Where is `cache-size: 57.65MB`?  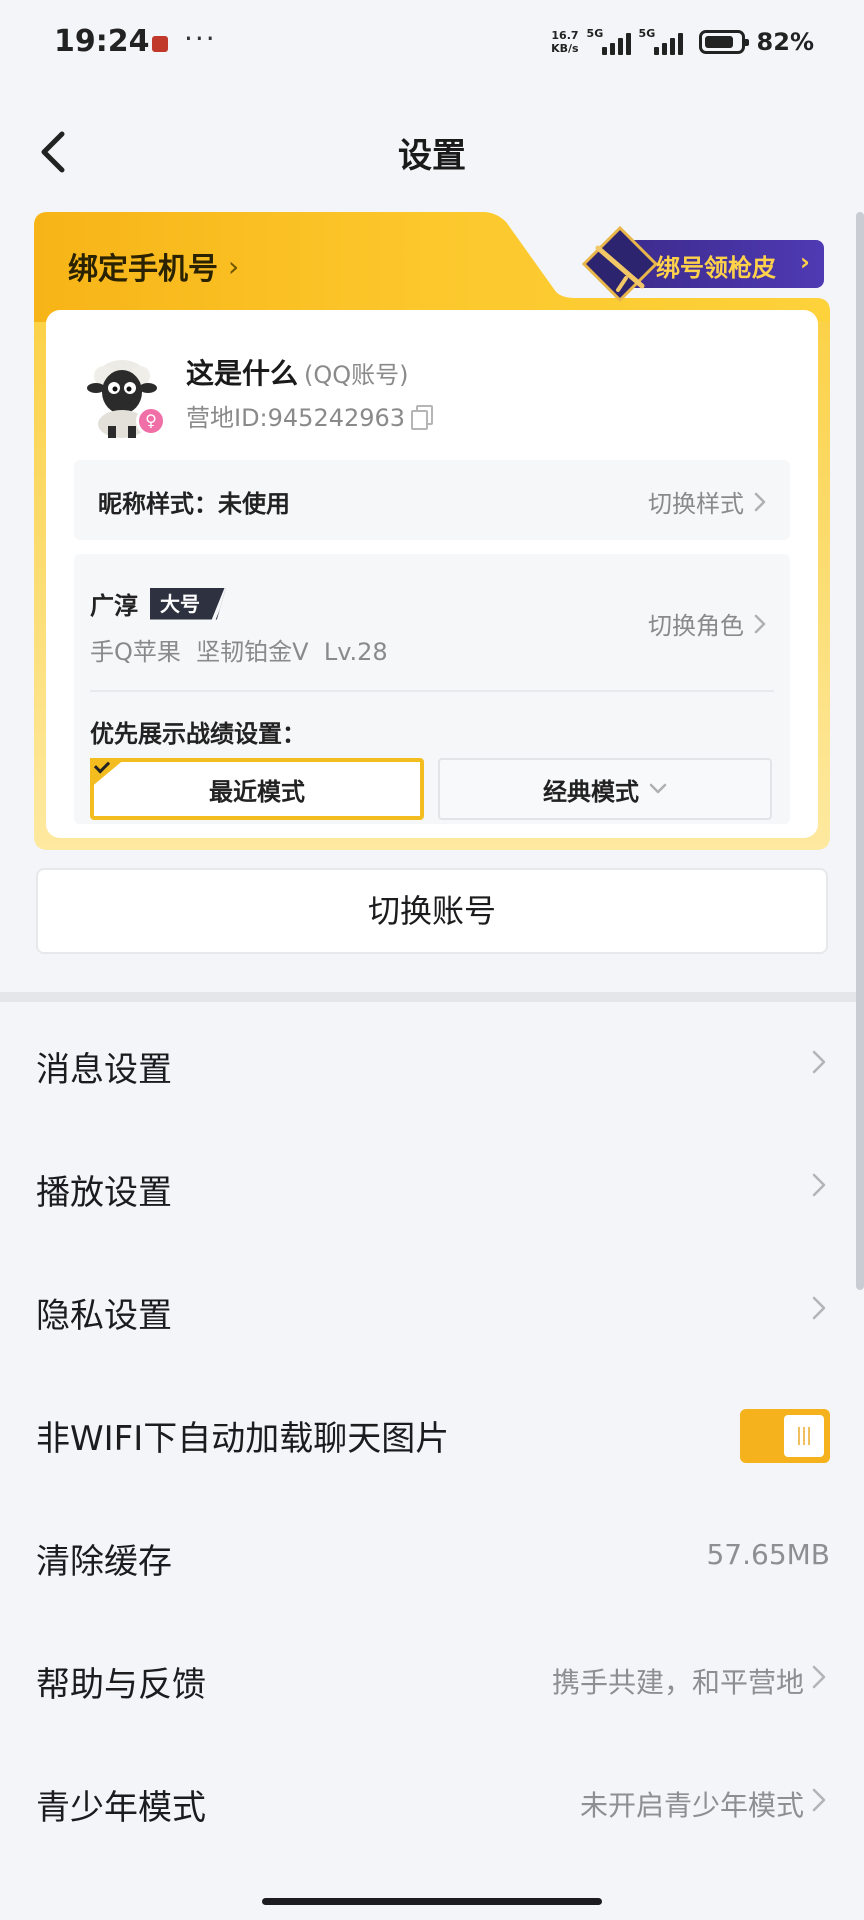 cache-size: 57.65MB is located at coordinates (768, 1554).